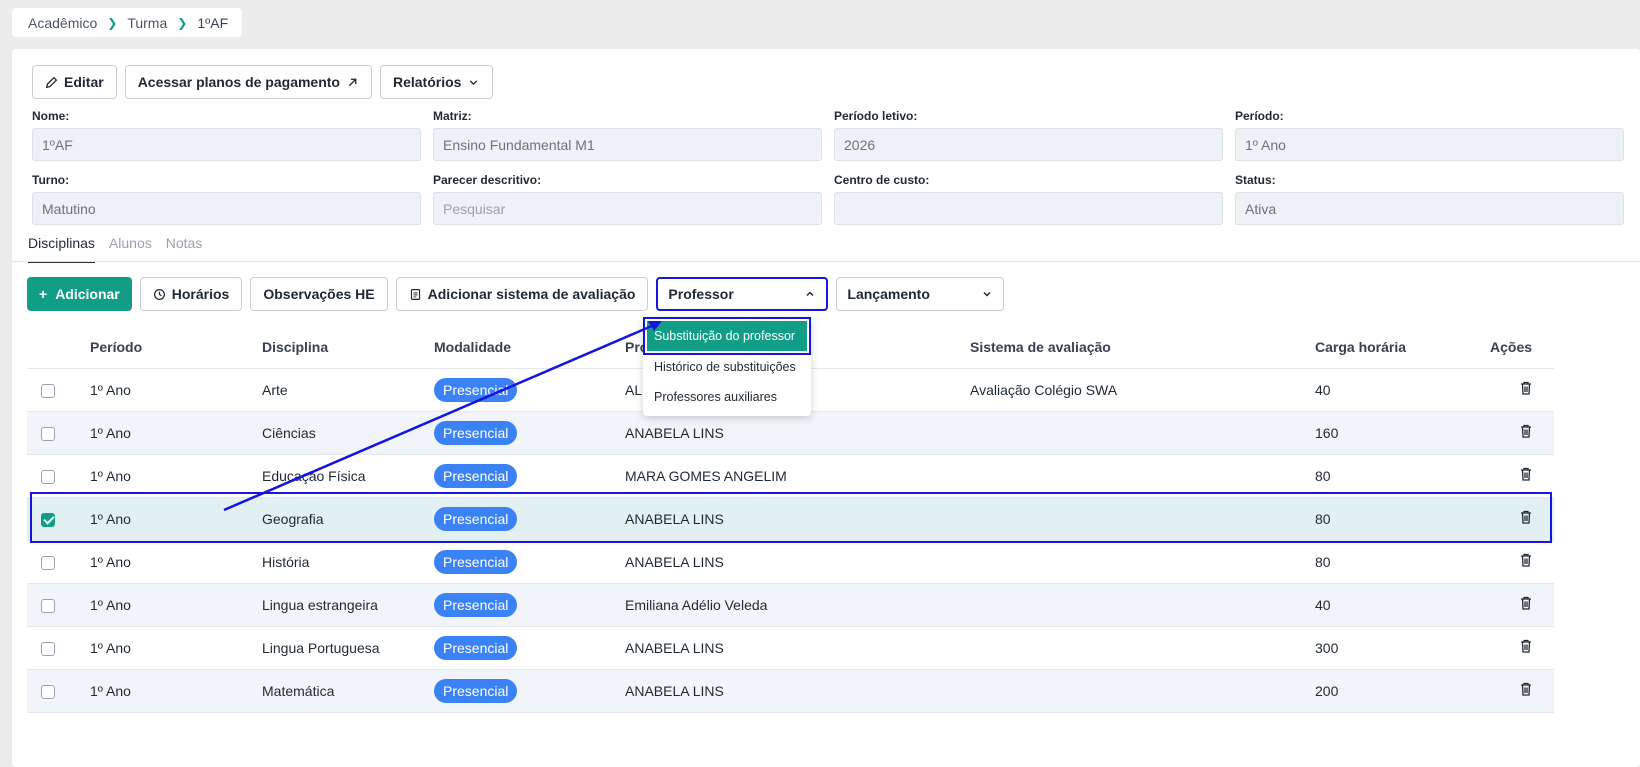  What do you see at coordinates (159, 294) in the screenshot?
I see `clock-icon` at bounding box center [159, 294].